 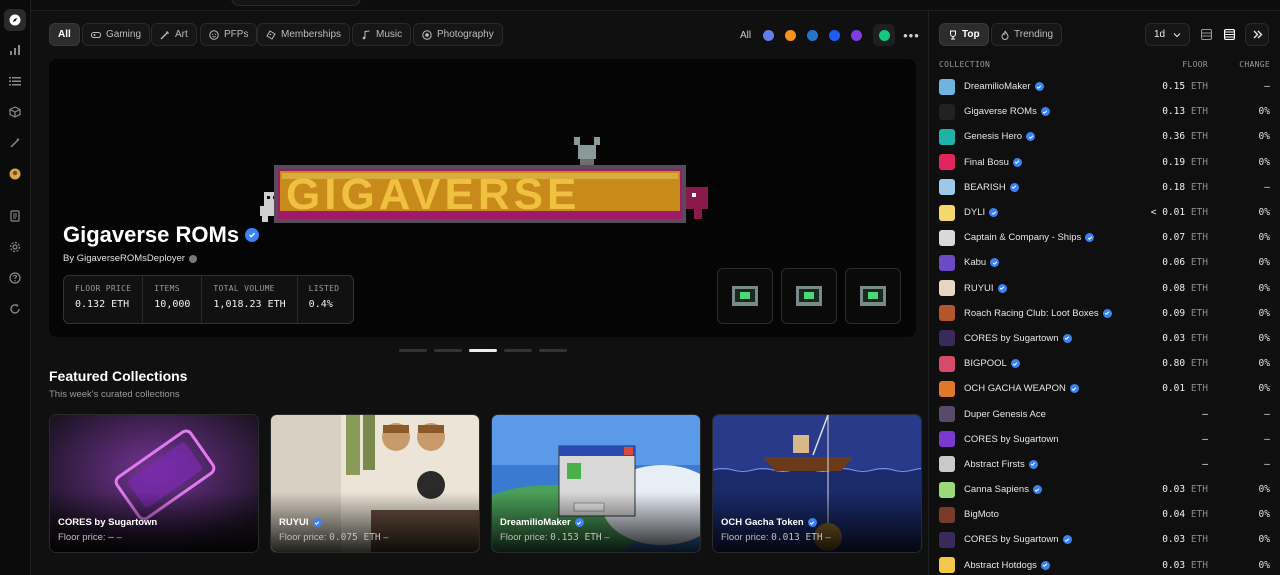 I want to click on filter-chip-gaming: Gaming, so click(x=116, y=34).